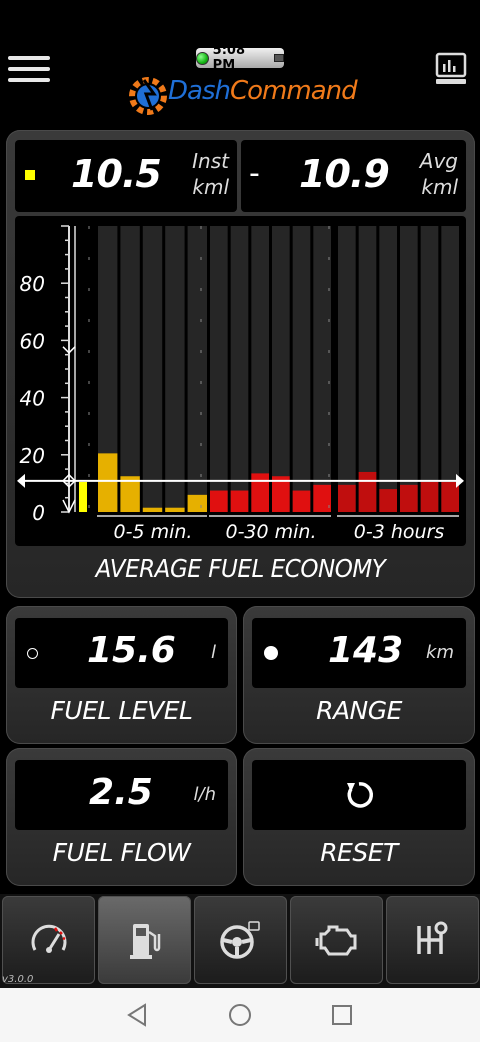 The image size is (480, 1042). Describe the element at coordinates (30, 175) in the screenshot. I see `instant-series-swatch` at that location.